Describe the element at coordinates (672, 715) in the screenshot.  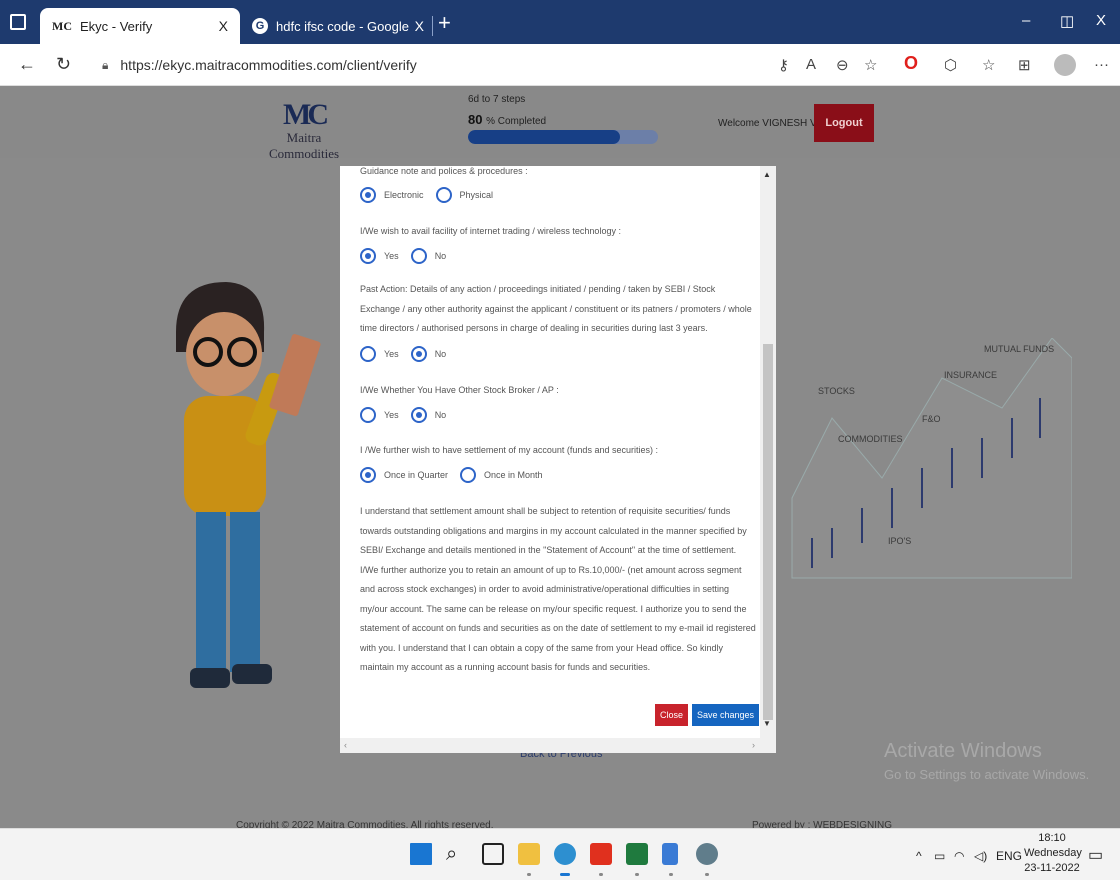
I see `close-button: Close` at that location.